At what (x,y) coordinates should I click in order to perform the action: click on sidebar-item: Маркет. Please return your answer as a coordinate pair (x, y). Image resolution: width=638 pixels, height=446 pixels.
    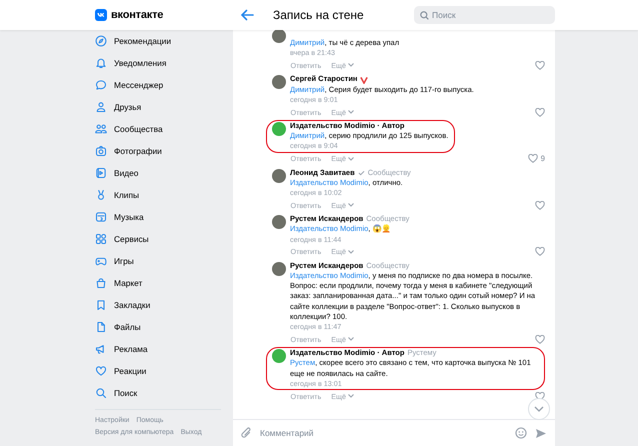
    Looking at the image, I should click on (164, 283).